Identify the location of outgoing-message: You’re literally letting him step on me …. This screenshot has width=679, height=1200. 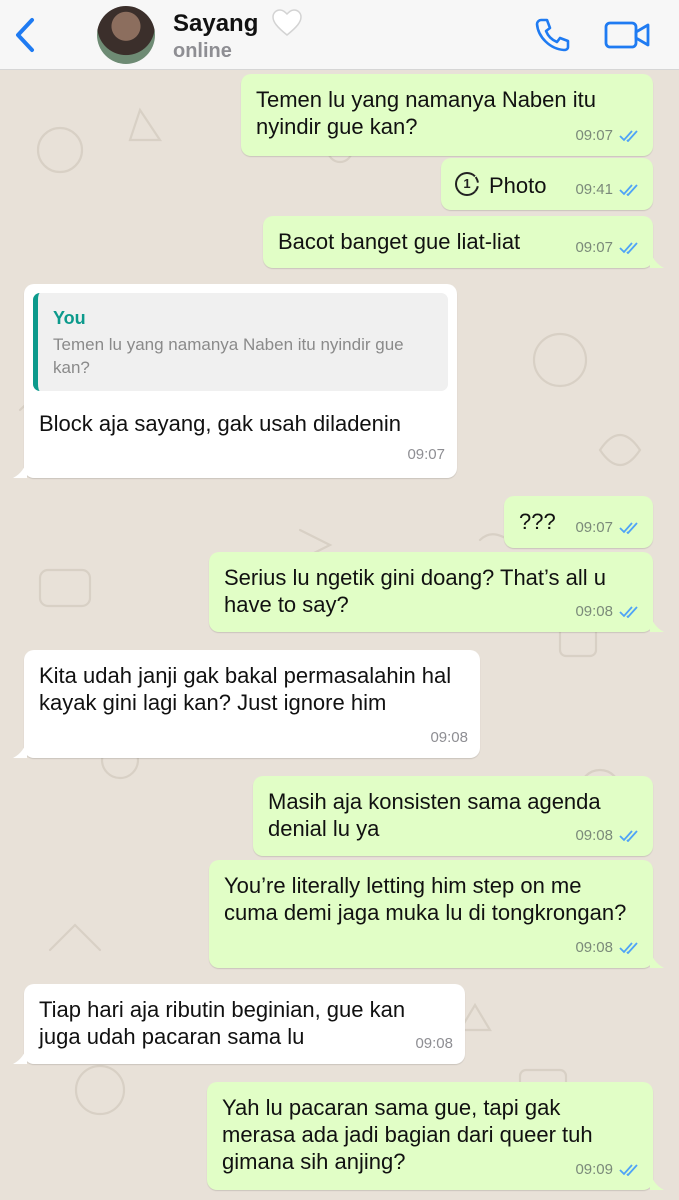
(436, 914).